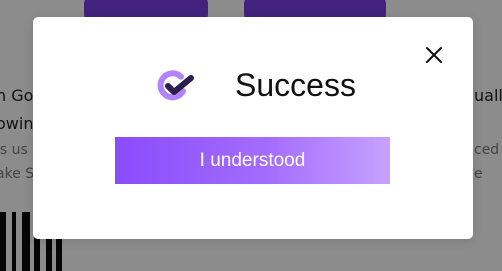 This screenshot has width=502, height=271. I want to click on close-button, so click(434, 55).